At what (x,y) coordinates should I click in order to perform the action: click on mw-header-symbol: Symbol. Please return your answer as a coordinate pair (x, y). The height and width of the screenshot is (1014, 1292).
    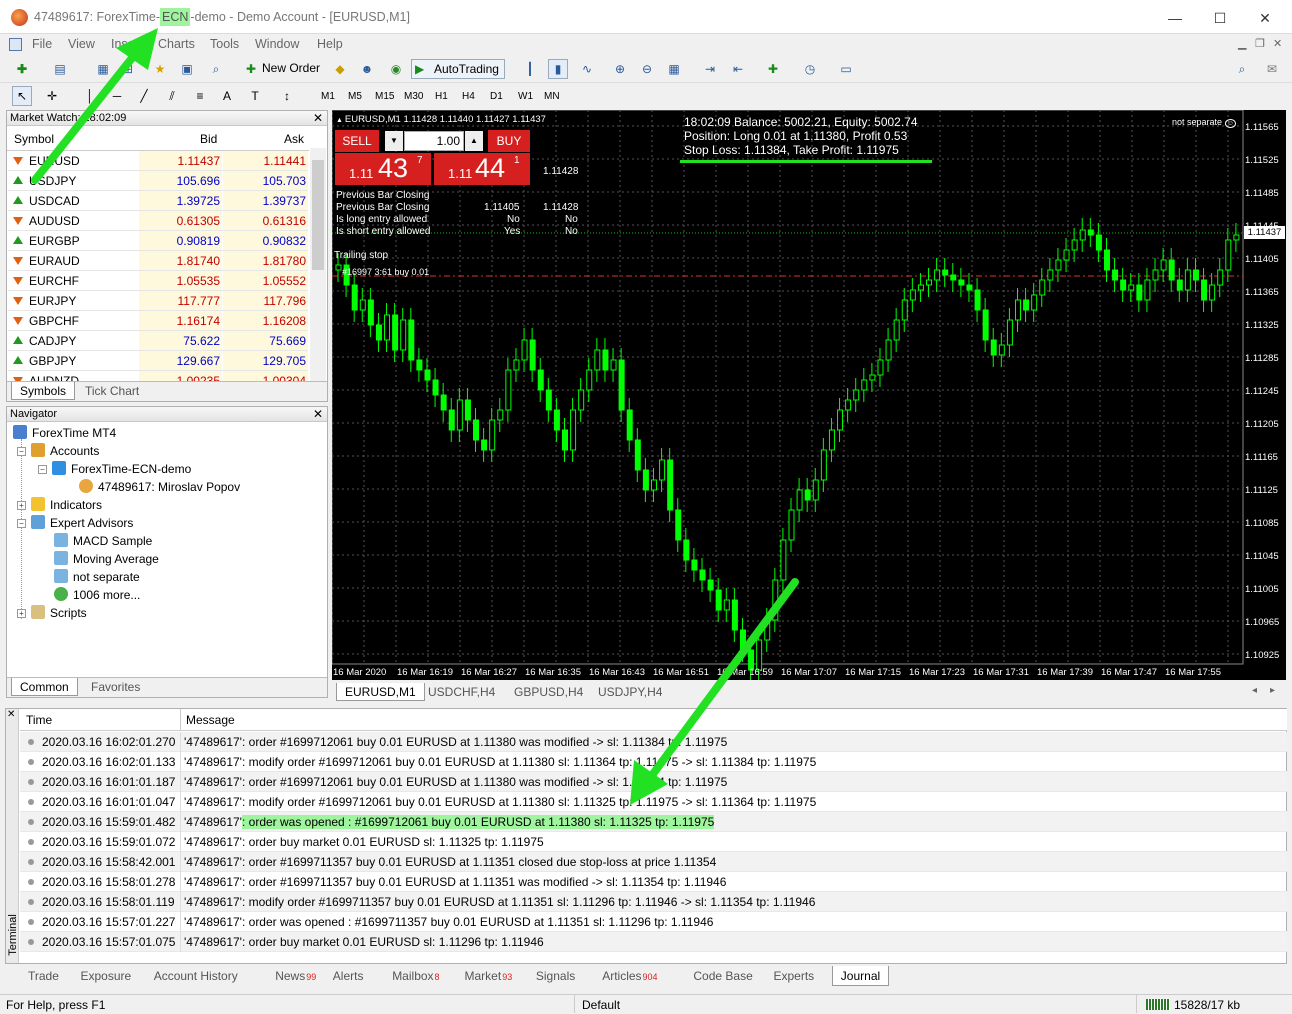
    Looking at the image, I should click on (34, 139).